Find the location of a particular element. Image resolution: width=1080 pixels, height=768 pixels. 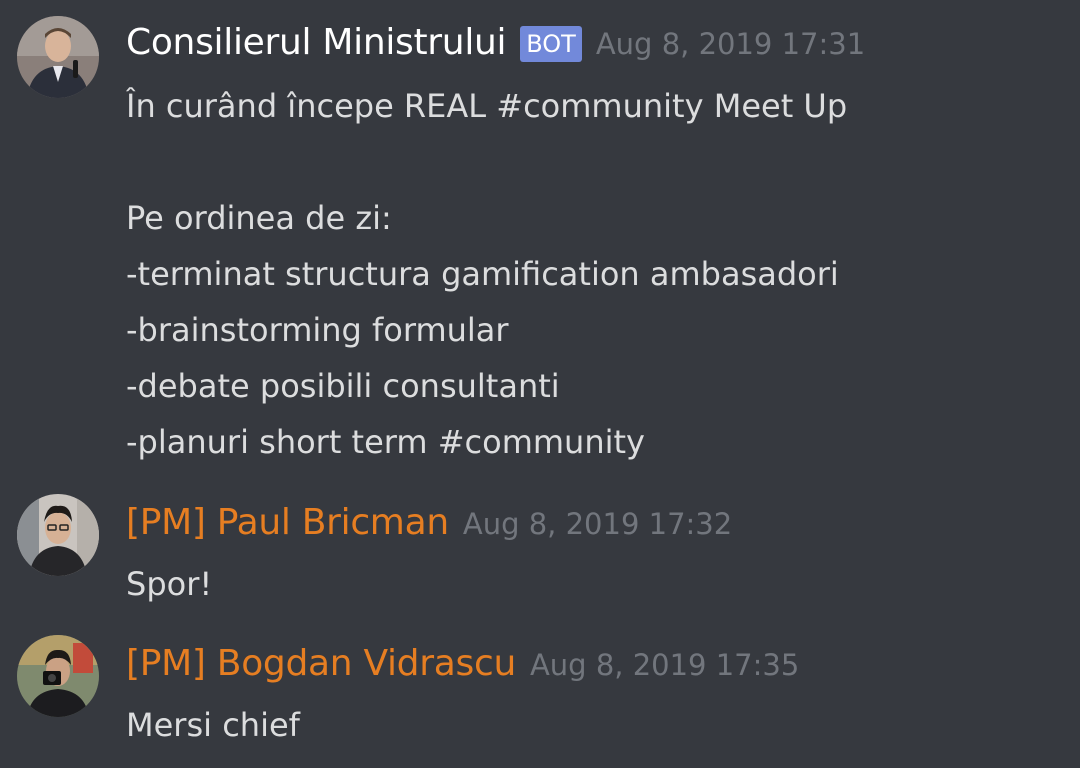

message-line is located at coordinates (486, 162).